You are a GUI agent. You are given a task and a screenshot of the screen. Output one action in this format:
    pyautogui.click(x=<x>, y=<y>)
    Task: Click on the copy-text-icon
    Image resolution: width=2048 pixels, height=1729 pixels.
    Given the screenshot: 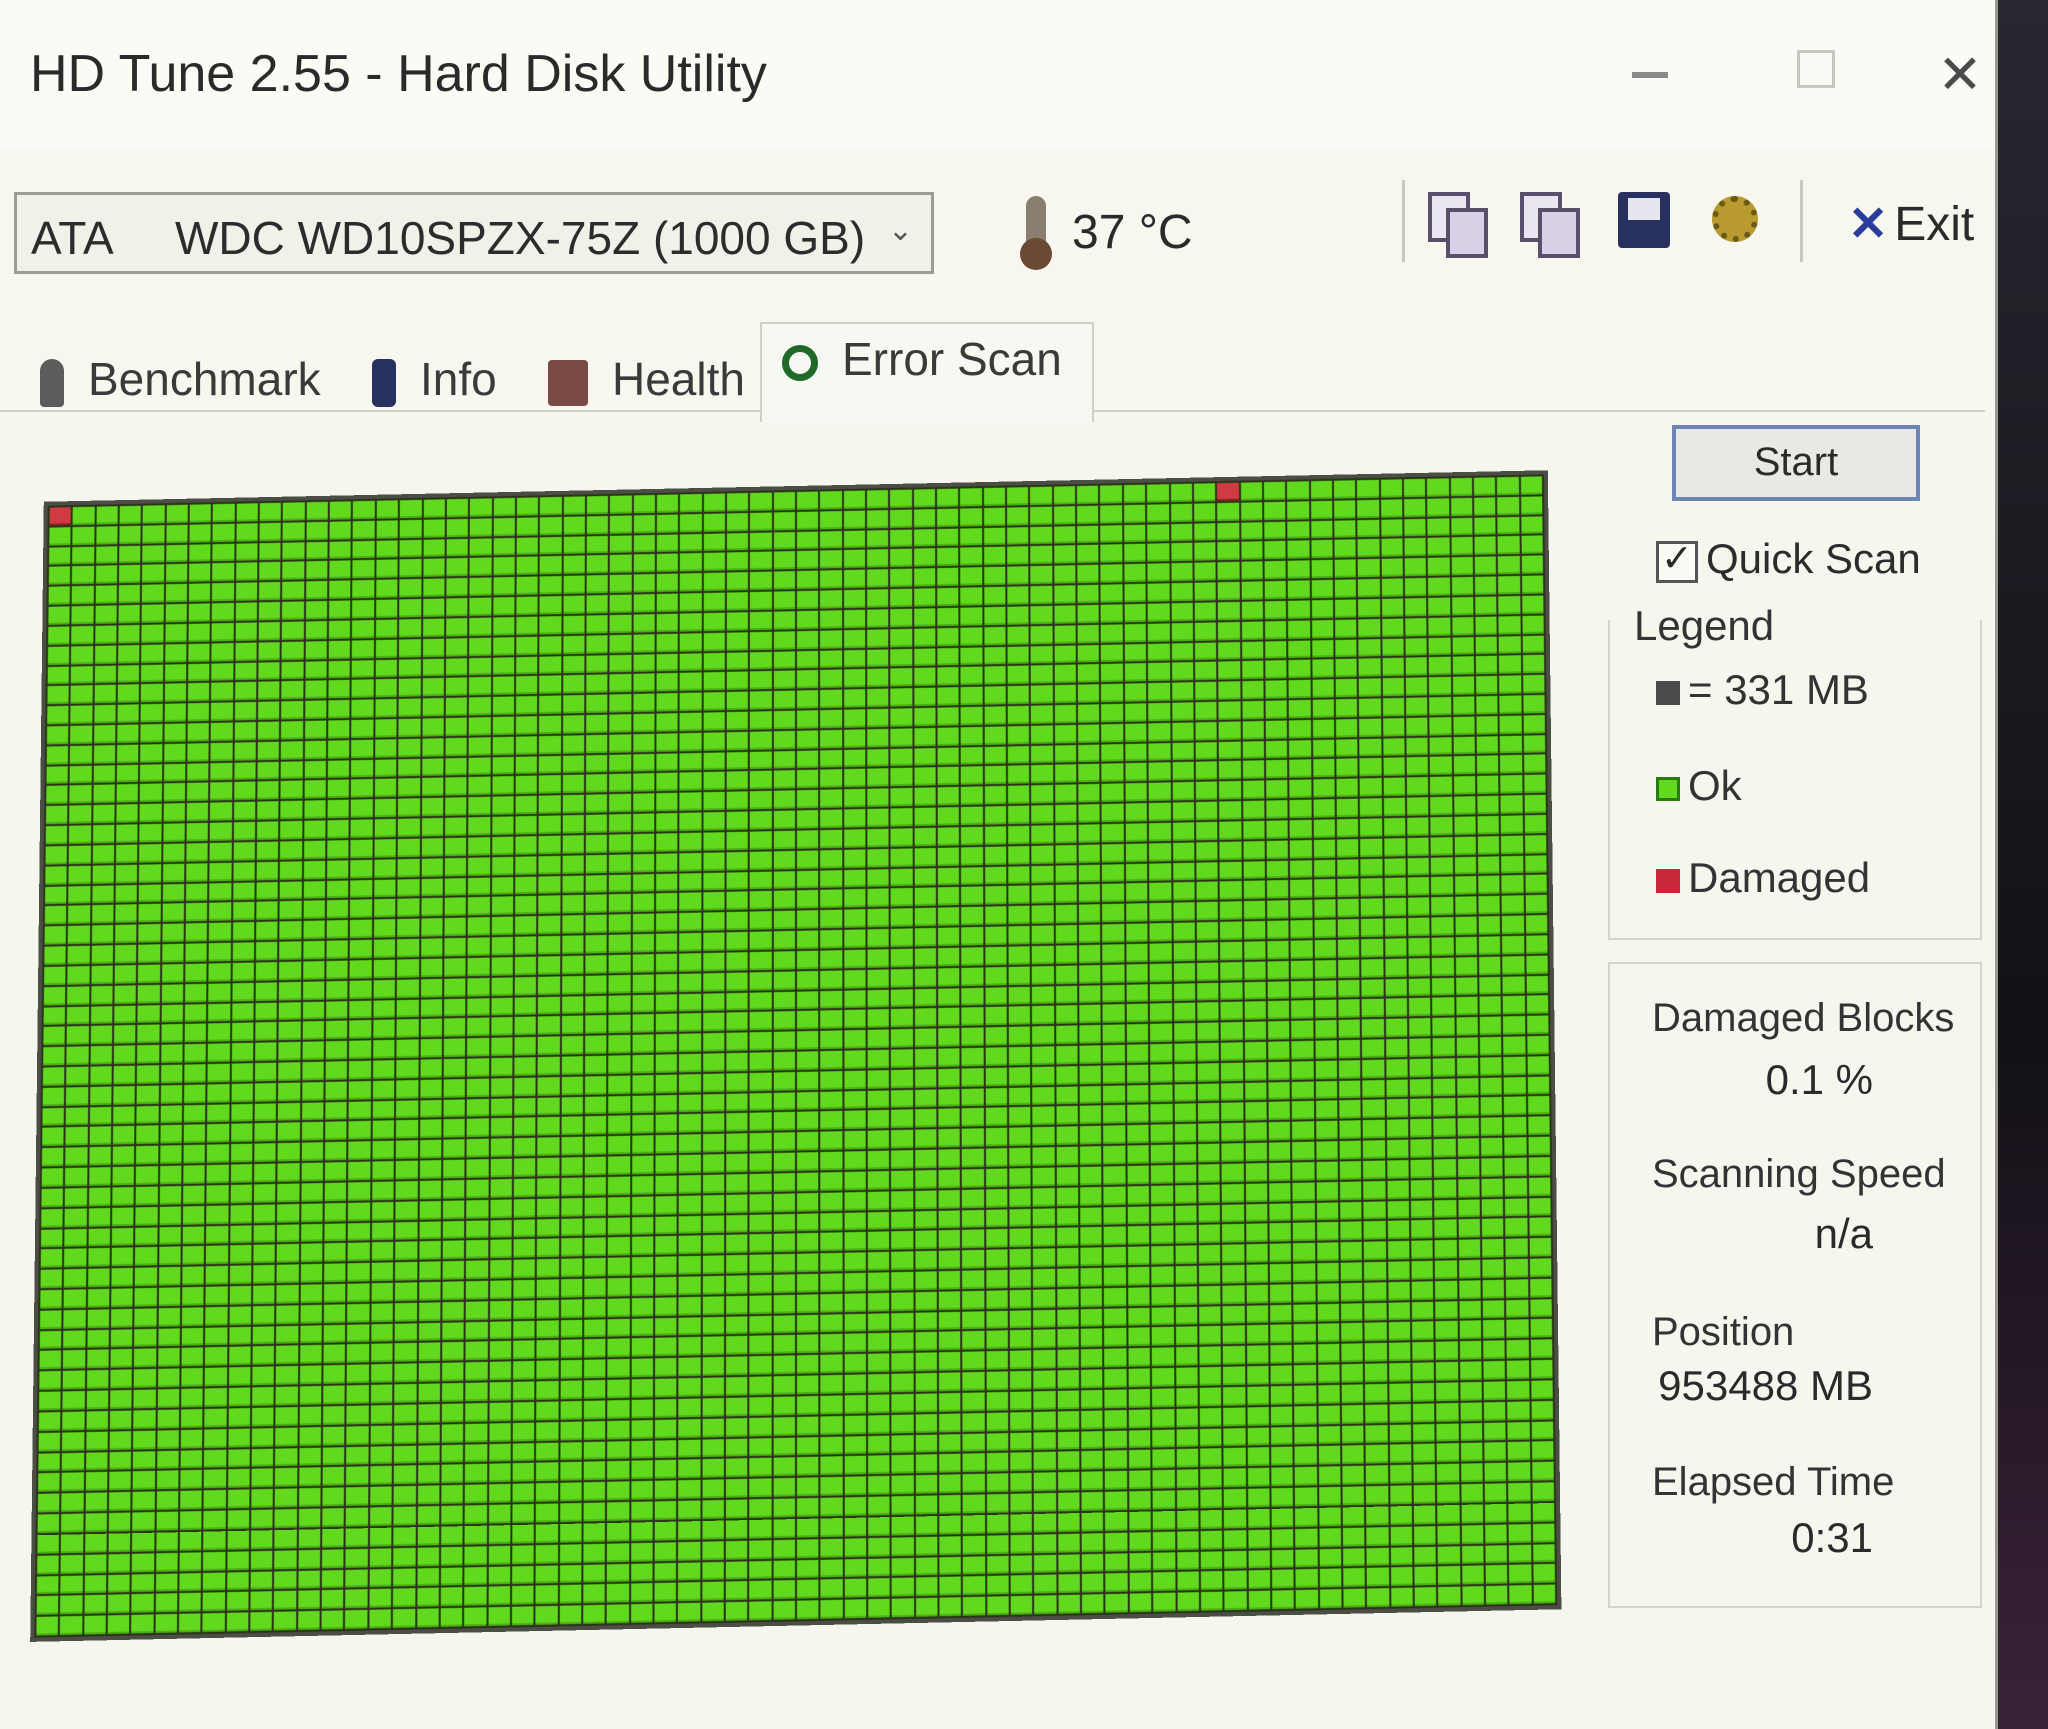 What is the action you would take?
    pyautogui.click(x=1458, y=225)
    